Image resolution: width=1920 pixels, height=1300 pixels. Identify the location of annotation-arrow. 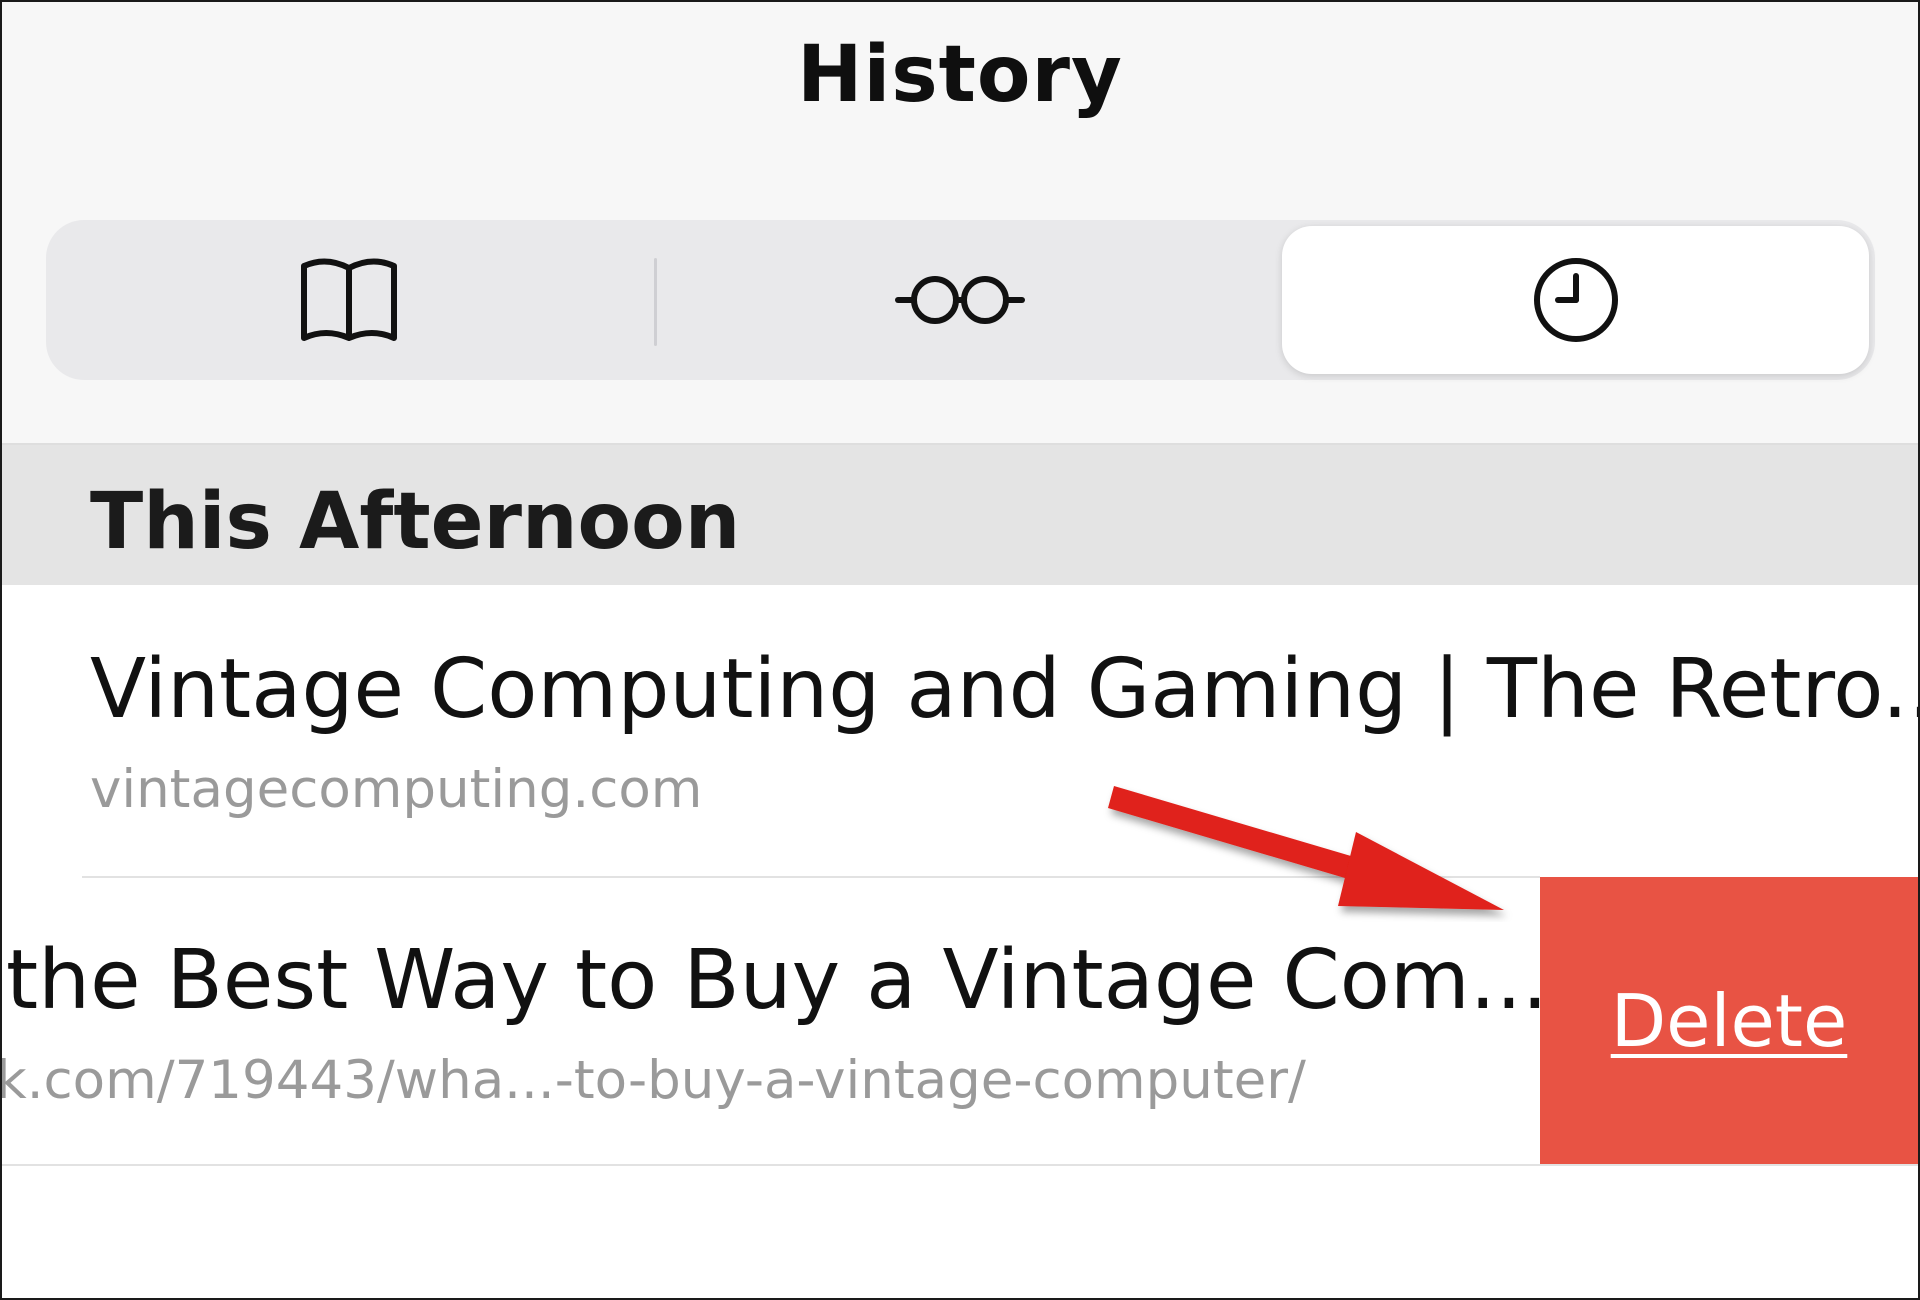
(1306, 848).